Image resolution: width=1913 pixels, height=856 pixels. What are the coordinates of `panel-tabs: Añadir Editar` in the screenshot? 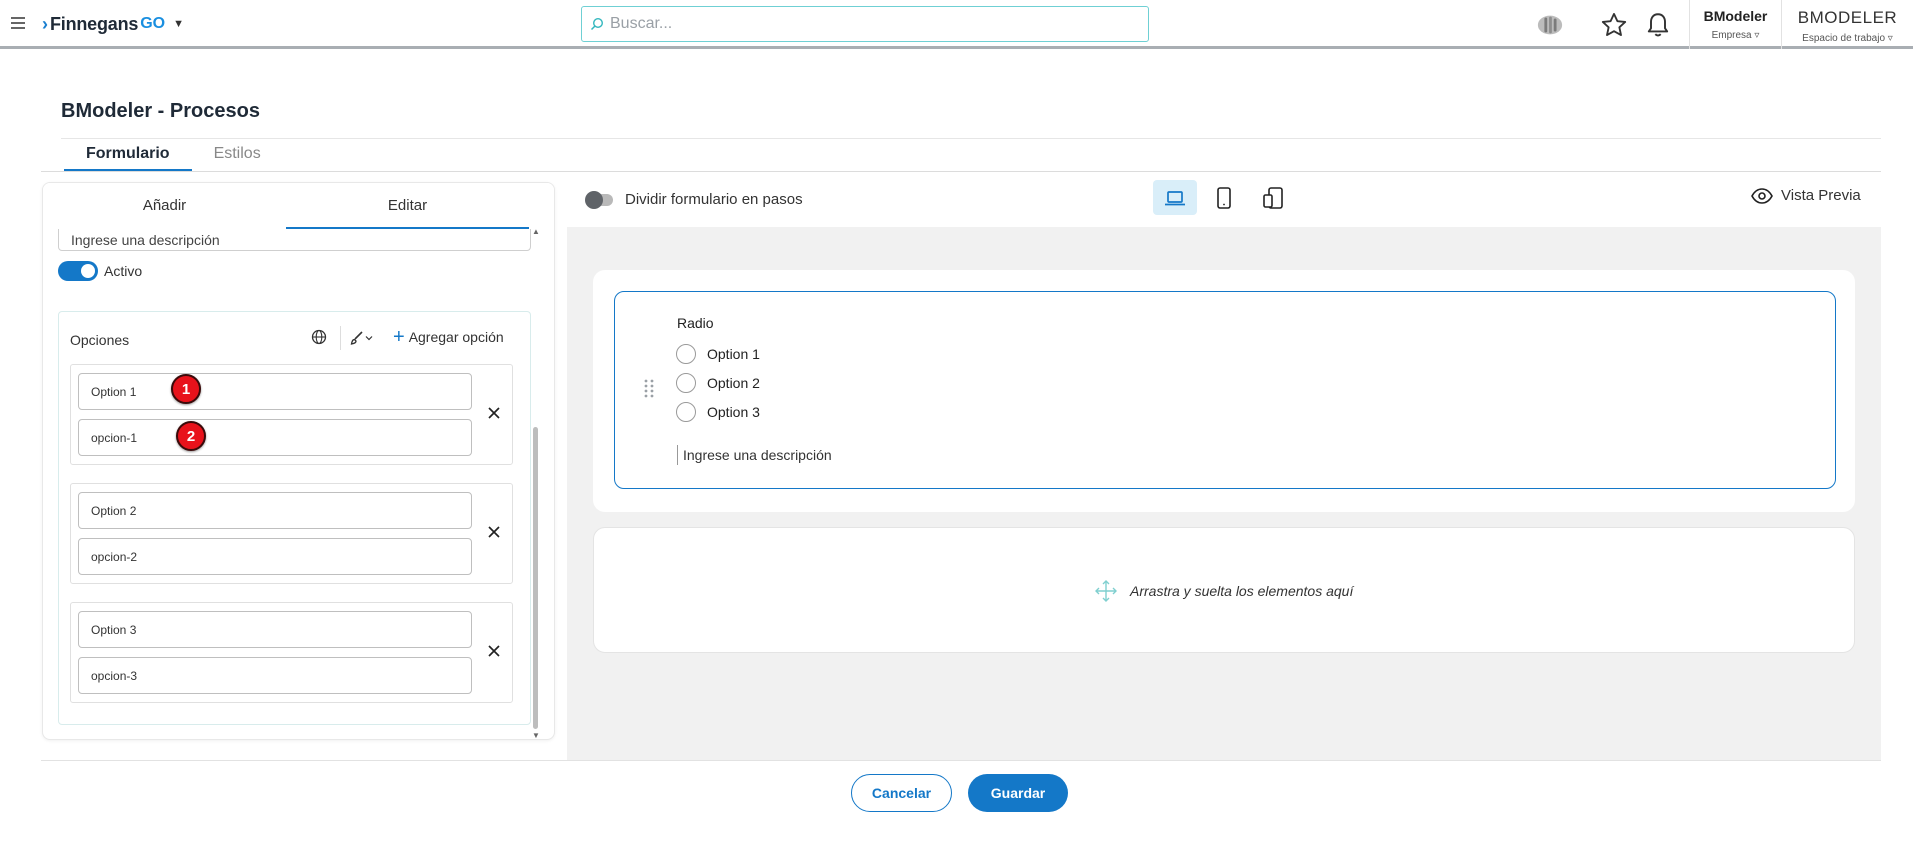 It's located at (298, 206).